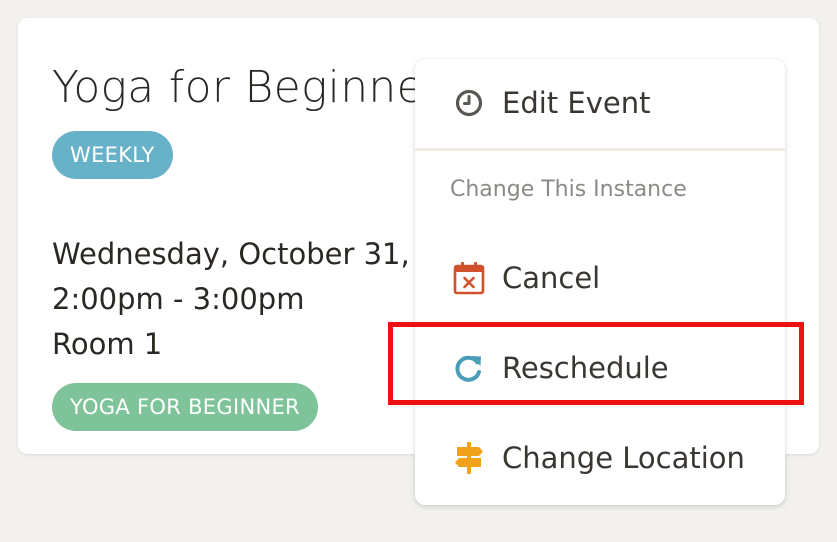 Image resolution: width=837 pixels, height=542 pixels. I want to click on change-location-label: Change Location, so click(623, 458).